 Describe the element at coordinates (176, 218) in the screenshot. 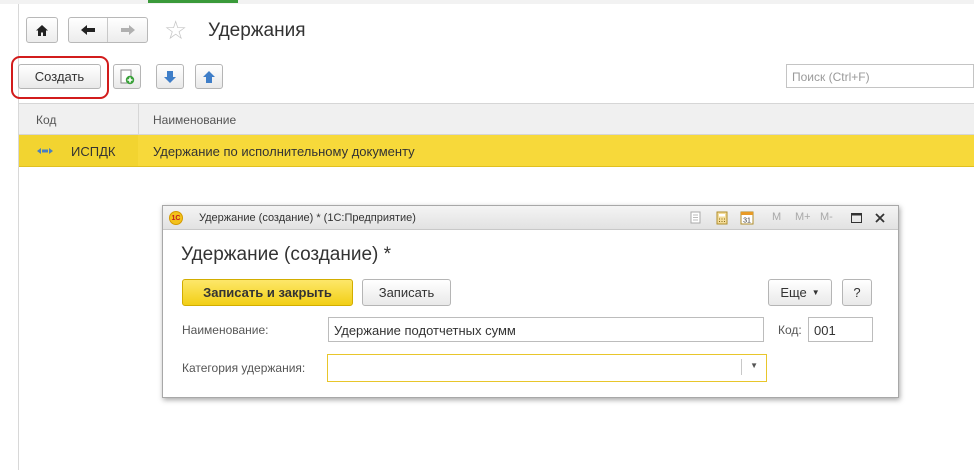

I see `app-logo-icon: 1С` at that location.